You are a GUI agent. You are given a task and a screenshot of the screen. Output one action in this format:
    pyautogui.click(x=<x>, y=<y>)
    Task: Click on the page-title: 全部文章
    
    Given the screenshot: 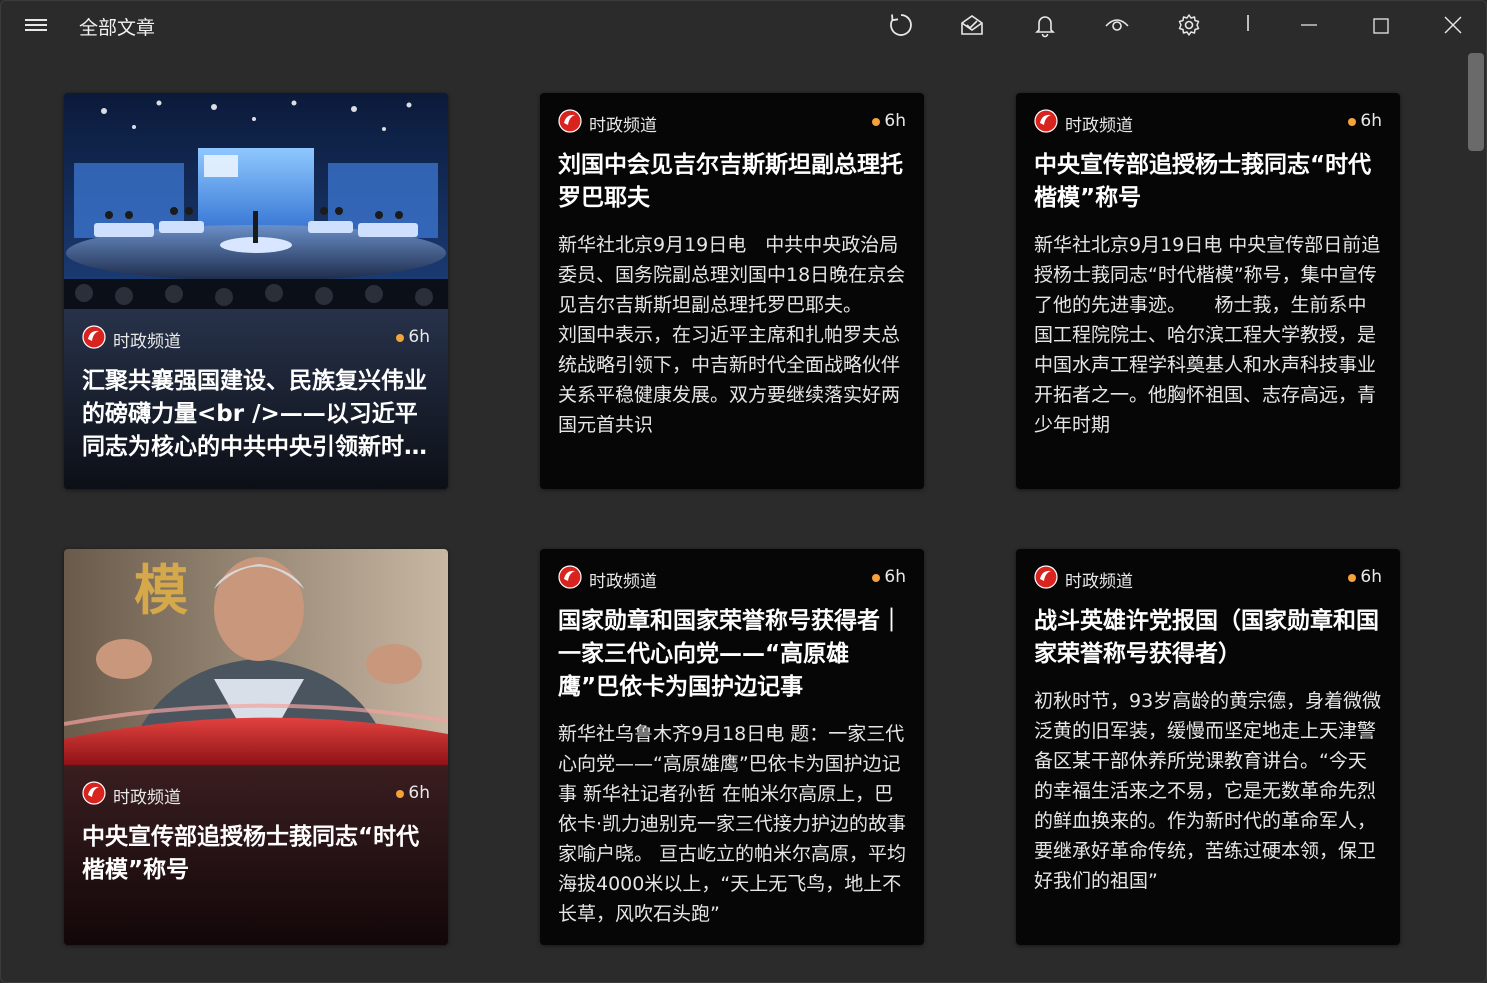 What is the action you would take?
    pyautogui.click(x=117, y=28)
    